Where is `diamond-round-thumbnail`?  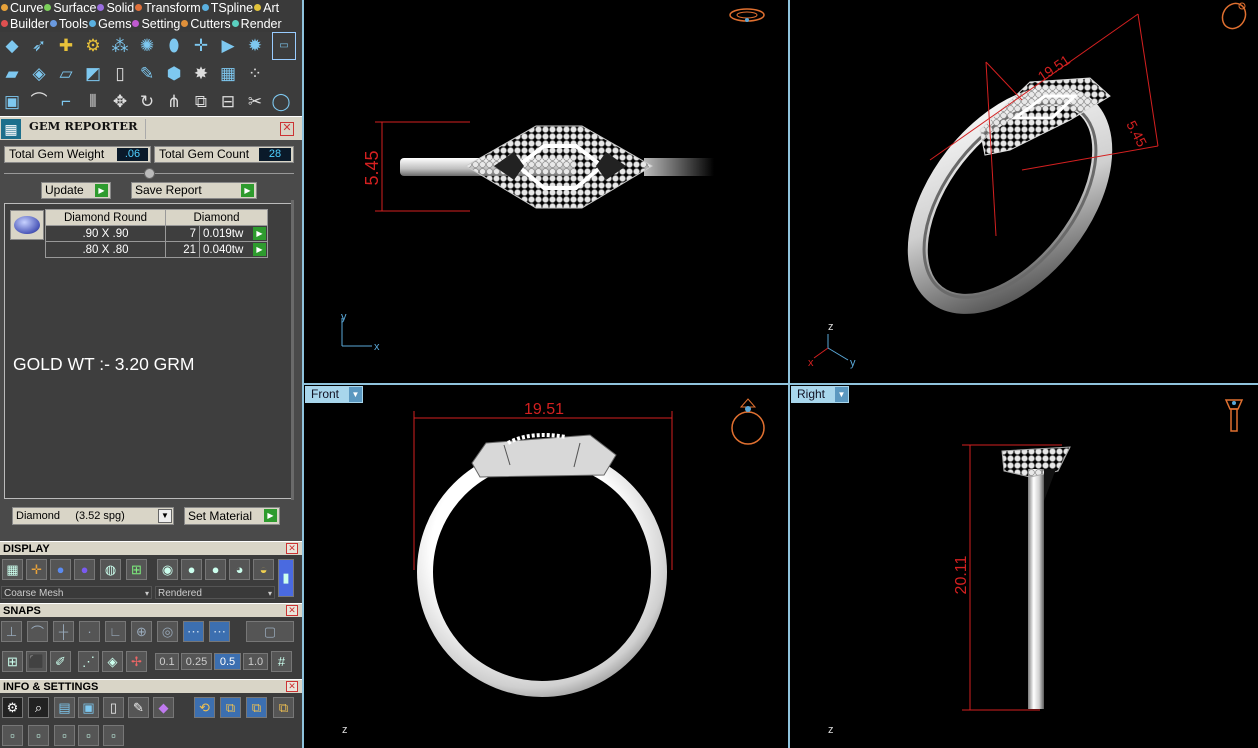
diamond-round-thumbnail is located at coordinates (27, 225).